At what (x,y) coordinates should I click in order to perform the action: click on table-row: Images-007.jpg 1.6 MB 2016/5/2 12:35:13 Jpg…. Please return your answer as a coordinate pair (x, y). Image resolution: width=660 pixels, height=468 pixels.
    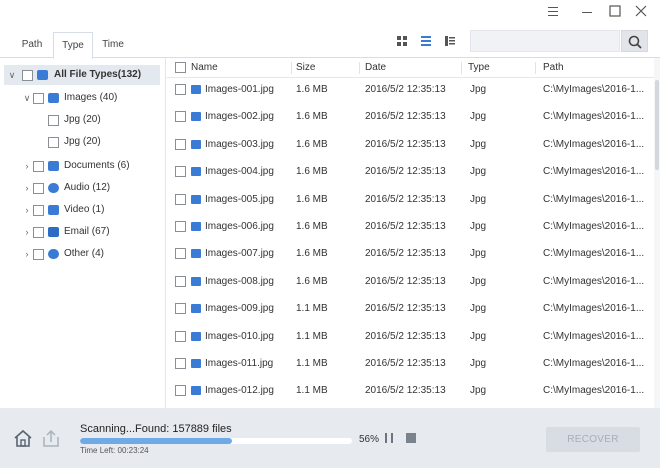
    Looking at the image, I should click on (413, 253).